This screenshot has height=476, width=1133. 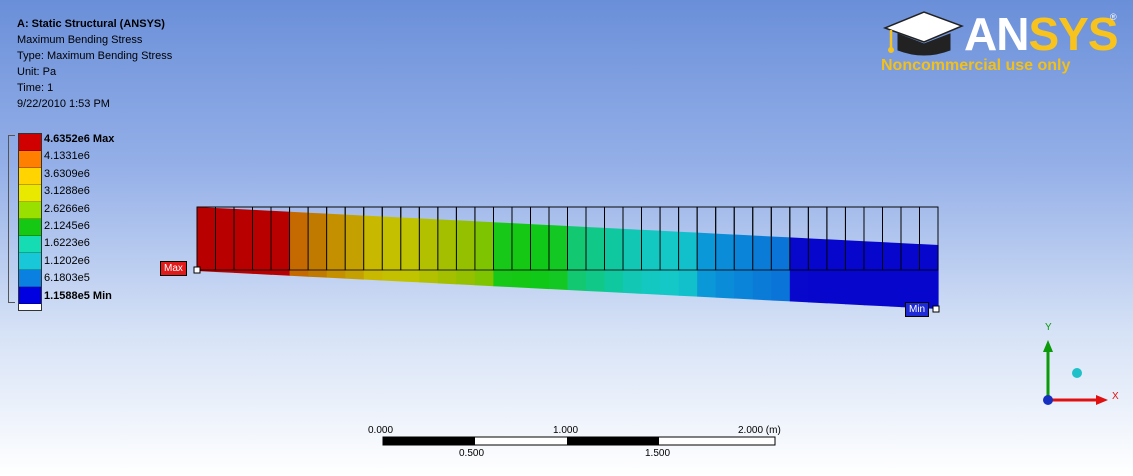 What do you see at coordinates (566, 430) in the screenshot?
I see `scale-label-1: 1.000` at bounding box center [566, 430].